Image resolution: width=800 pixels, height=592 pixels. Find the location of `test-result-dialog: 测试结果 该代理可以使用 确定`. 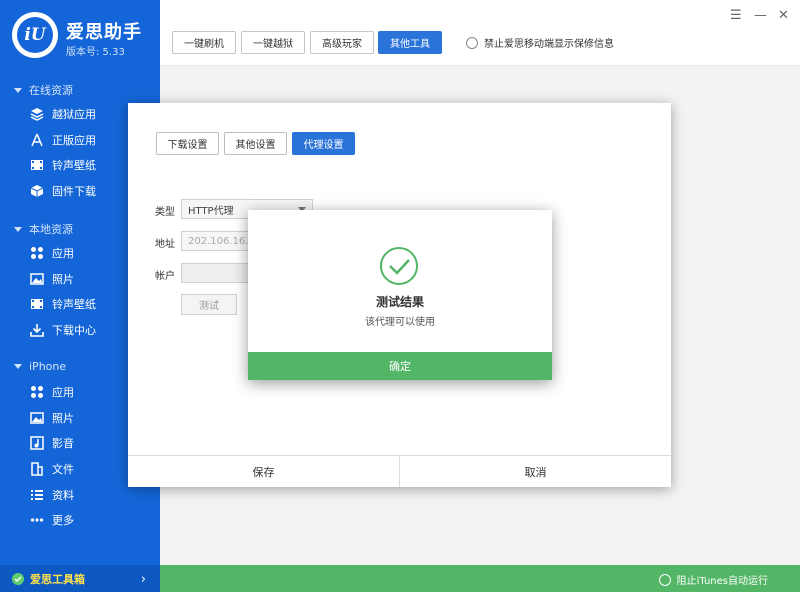

test-result-dialog: 测试结果 该代理可以使用 确定 is located at coordinates (400, 295).